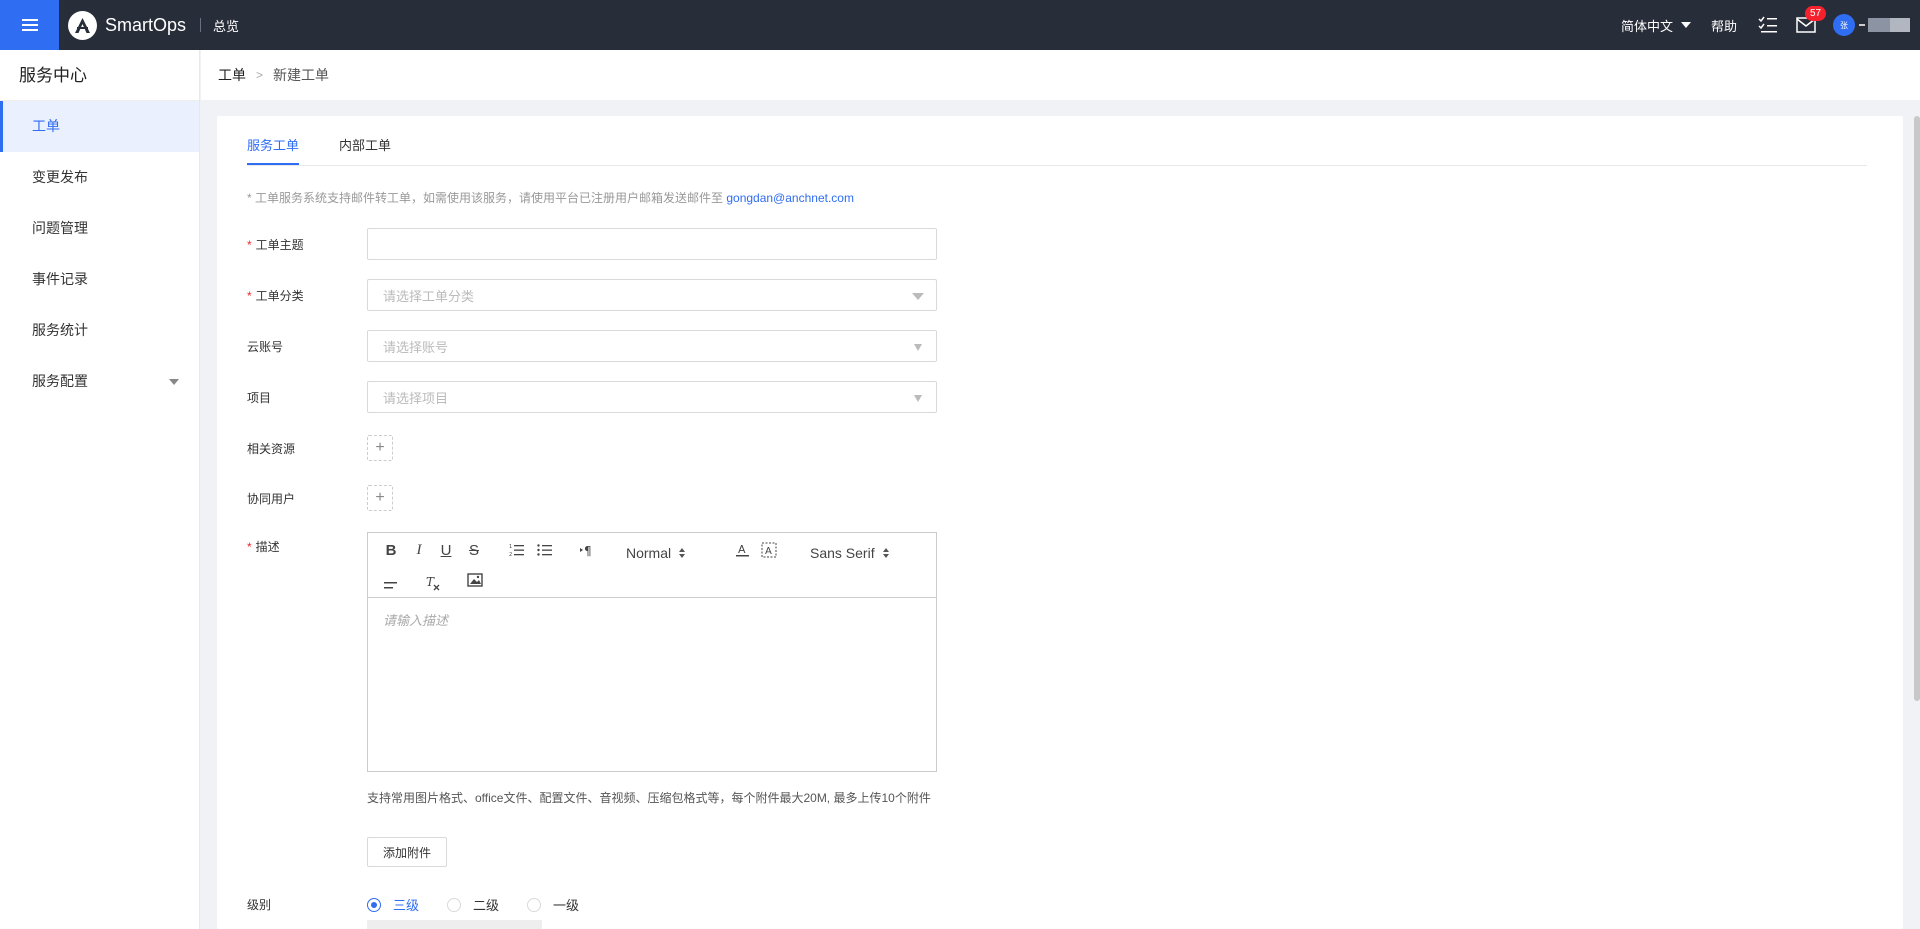  I want to click on text-direction-icon: ¶, so click(587, 550).